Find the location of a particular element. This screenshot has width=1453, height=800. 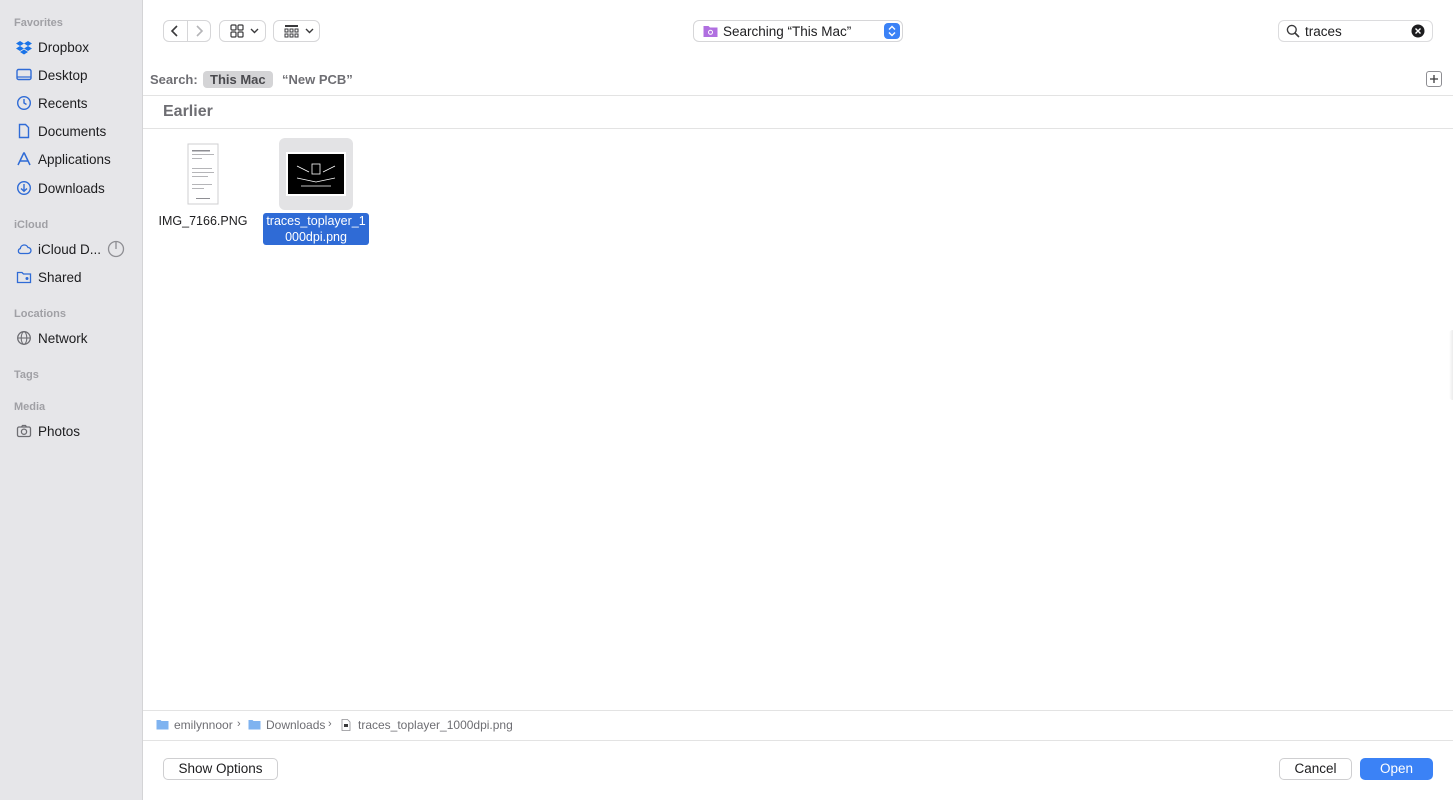

file-icon is located at coordinates (346, 725).